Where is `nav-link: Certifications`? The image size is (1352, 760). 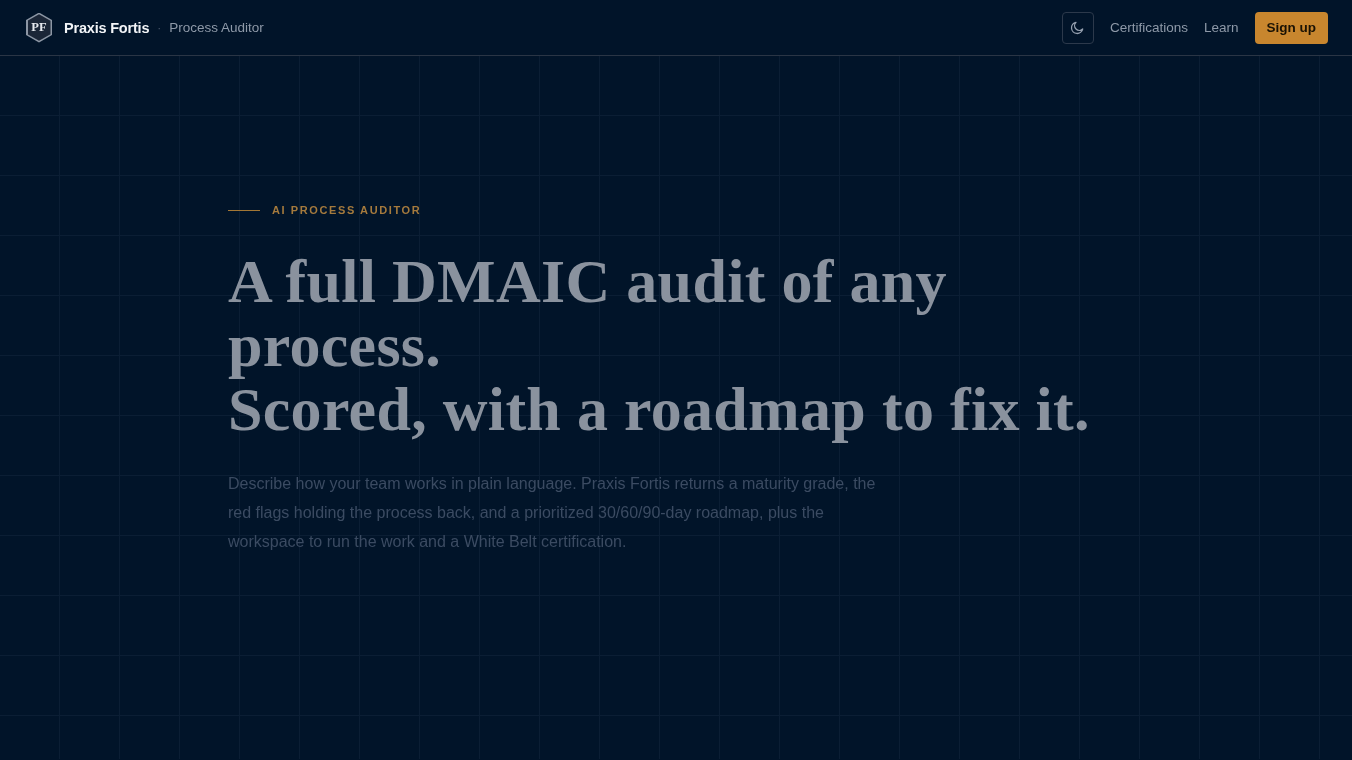
nav-link: Certifications is located at coordinates (1148, 27).